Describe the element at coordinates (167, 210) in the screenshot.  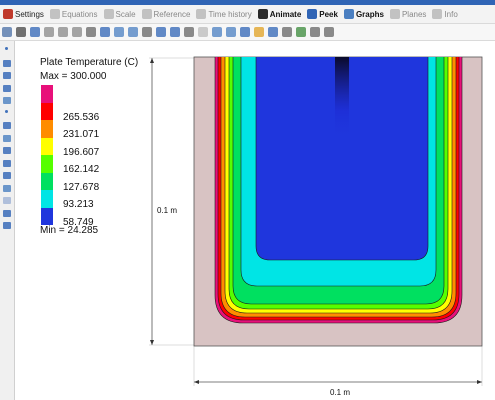
I see `height-dimension-label: 0.1 m` at that location.